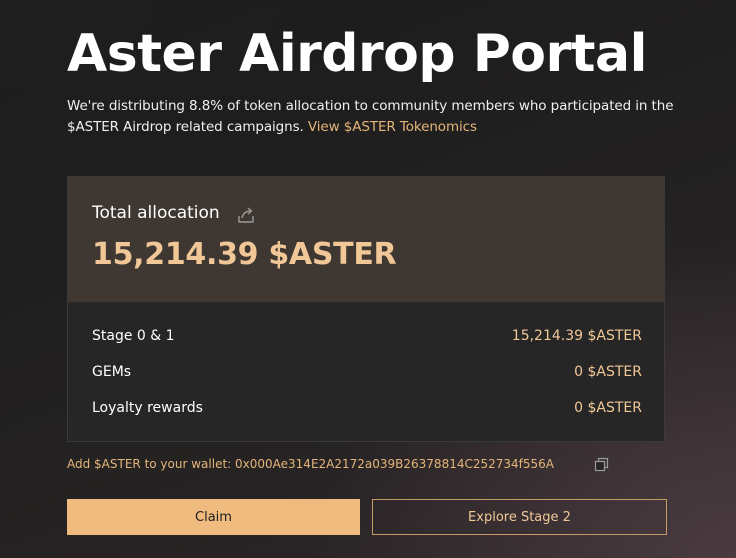 The height and width of the screenshot is (558, 736). I want to click on allocation-row-stage: Stage 0 & 1 15,214.39 $ASTER, so click(367, 338).